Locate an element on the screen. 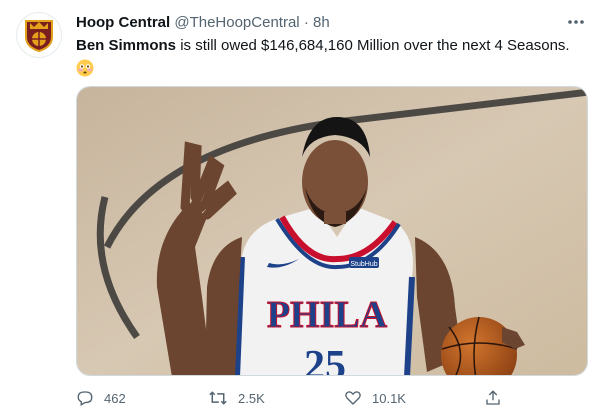 This screenshot has height=418, width=600. share-icon is located at coordinates (493, 397).